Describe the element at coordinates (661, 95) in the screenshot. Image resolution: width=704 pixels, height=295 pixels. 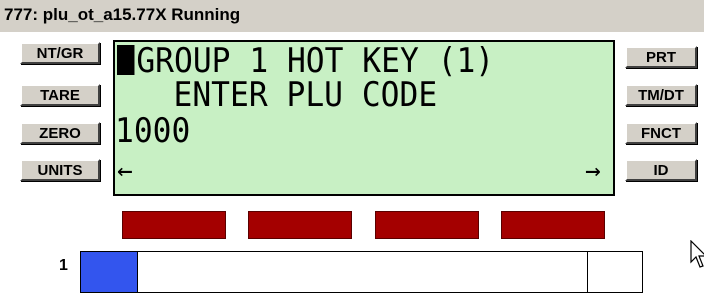
I see `tm-dt-button: TM/DT` at that location.